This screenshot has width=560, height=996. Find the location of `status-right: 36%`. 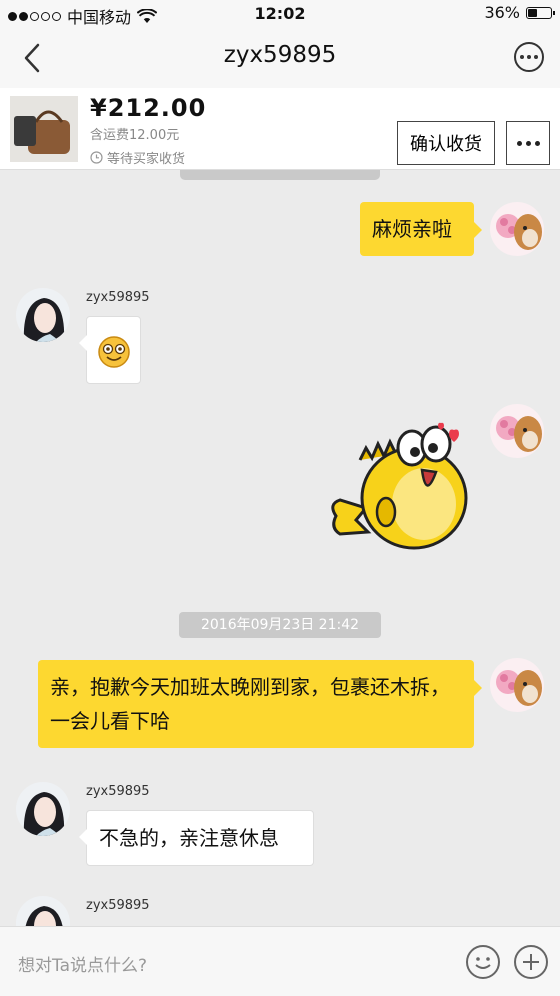

status-right: 36% is located at coordinates (519, 12).